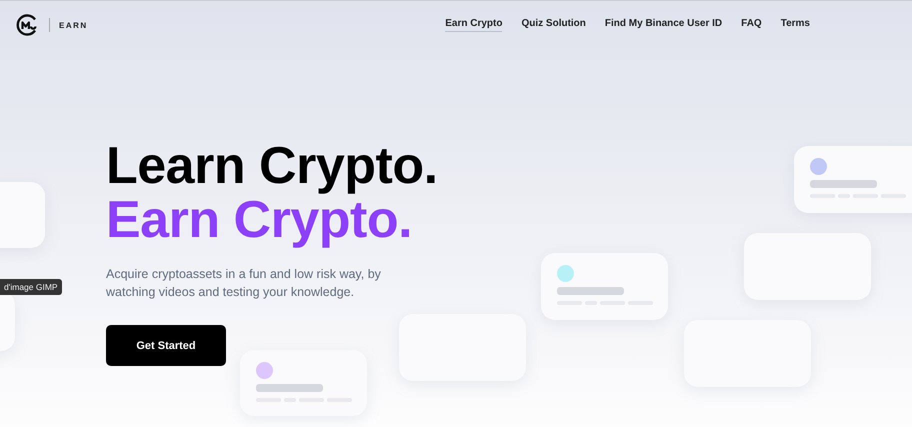  I want to click on hero-title: Earn Crypto., so click(259, 220).